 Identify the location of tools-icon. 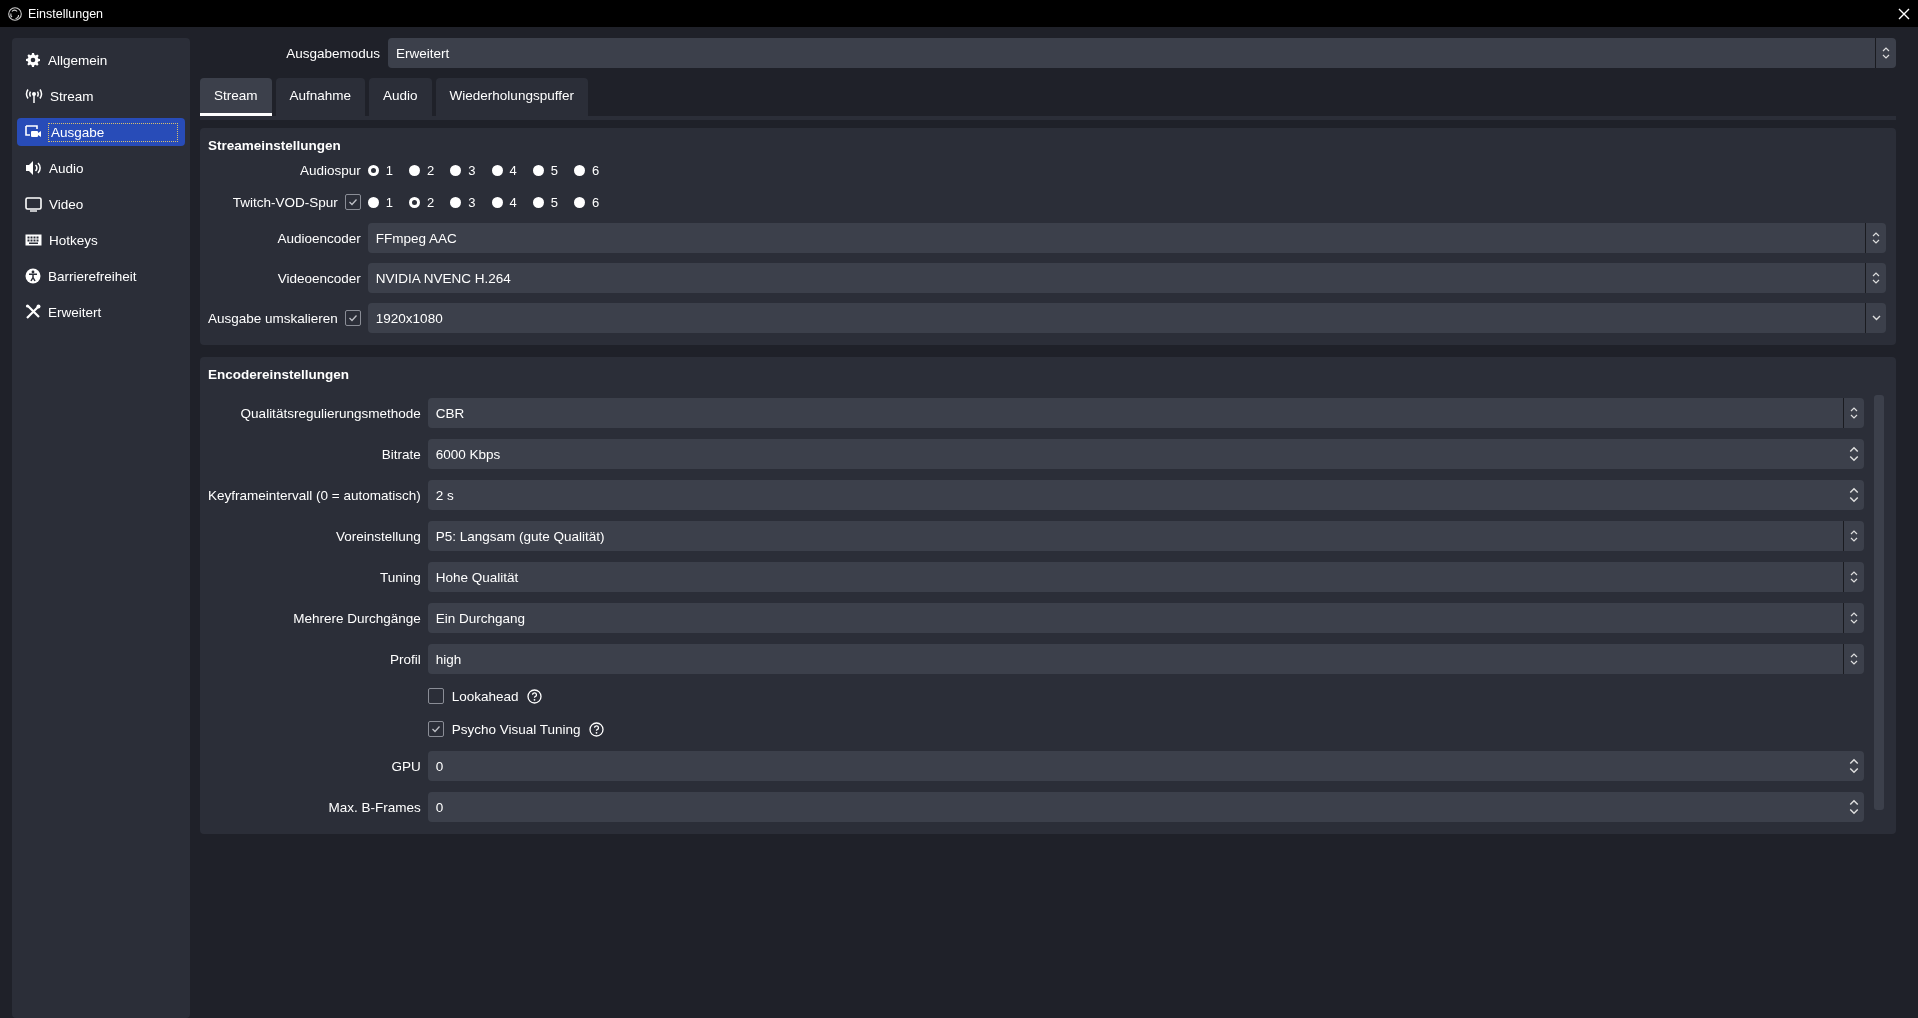
(33, 312).